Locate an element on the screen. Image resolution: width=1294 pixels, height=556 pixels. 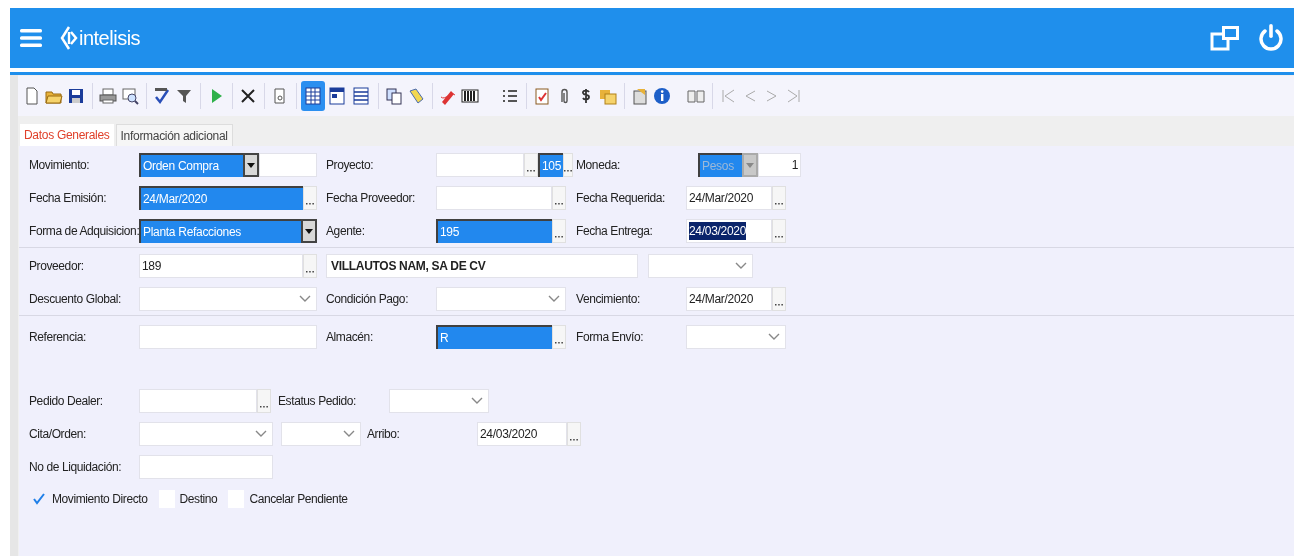
book-icon is located at coordinates (696, 96).